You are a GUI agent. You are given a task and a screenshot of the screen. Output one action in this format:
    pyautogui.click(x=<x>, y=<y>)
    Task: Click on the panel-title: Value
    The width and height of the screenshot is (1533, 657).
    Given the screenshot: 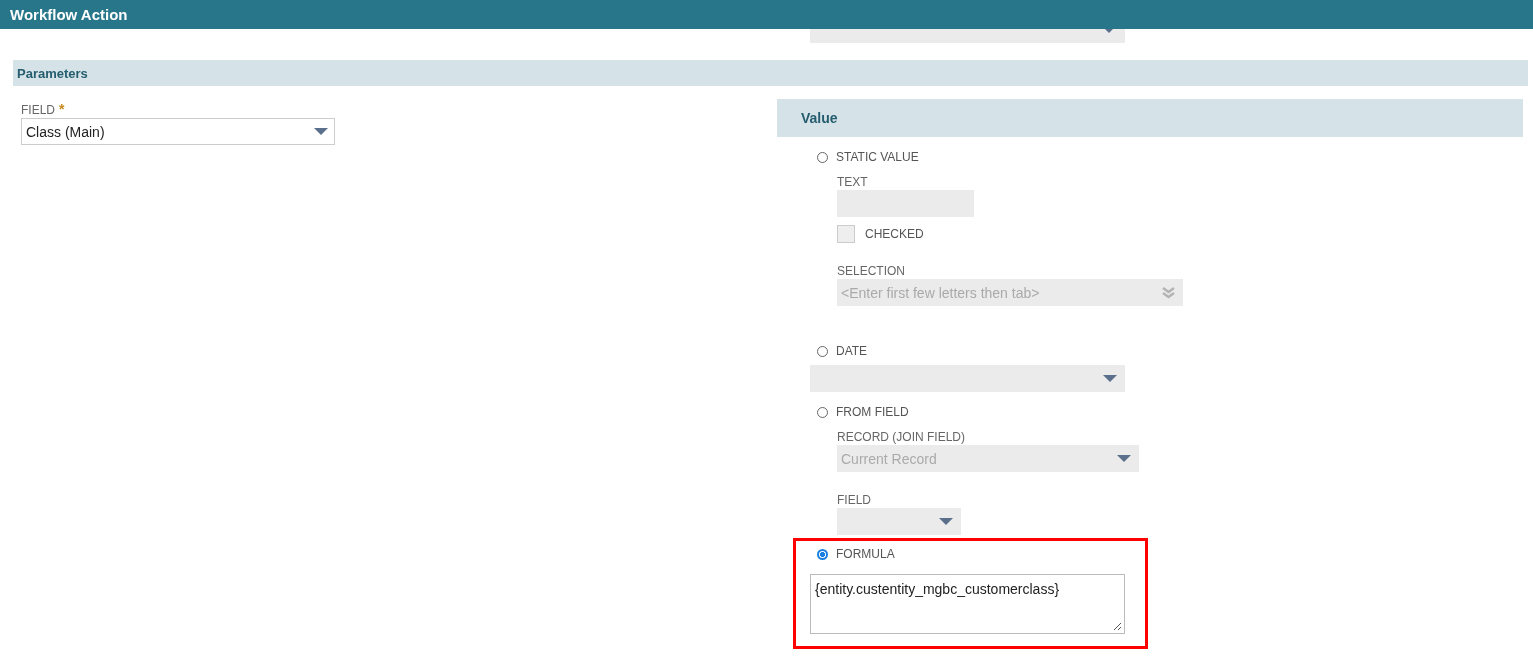 What is the action you would take?
    pyautogui.click(x=819, y=118)
    